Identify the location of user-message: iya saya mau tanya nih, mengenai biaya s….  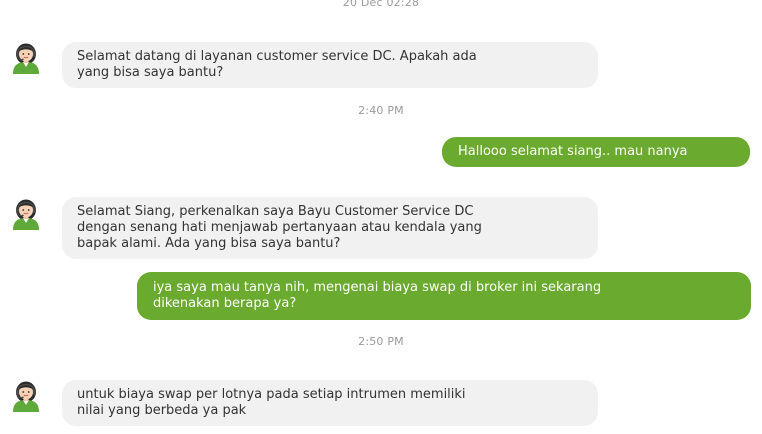
(444, 296).